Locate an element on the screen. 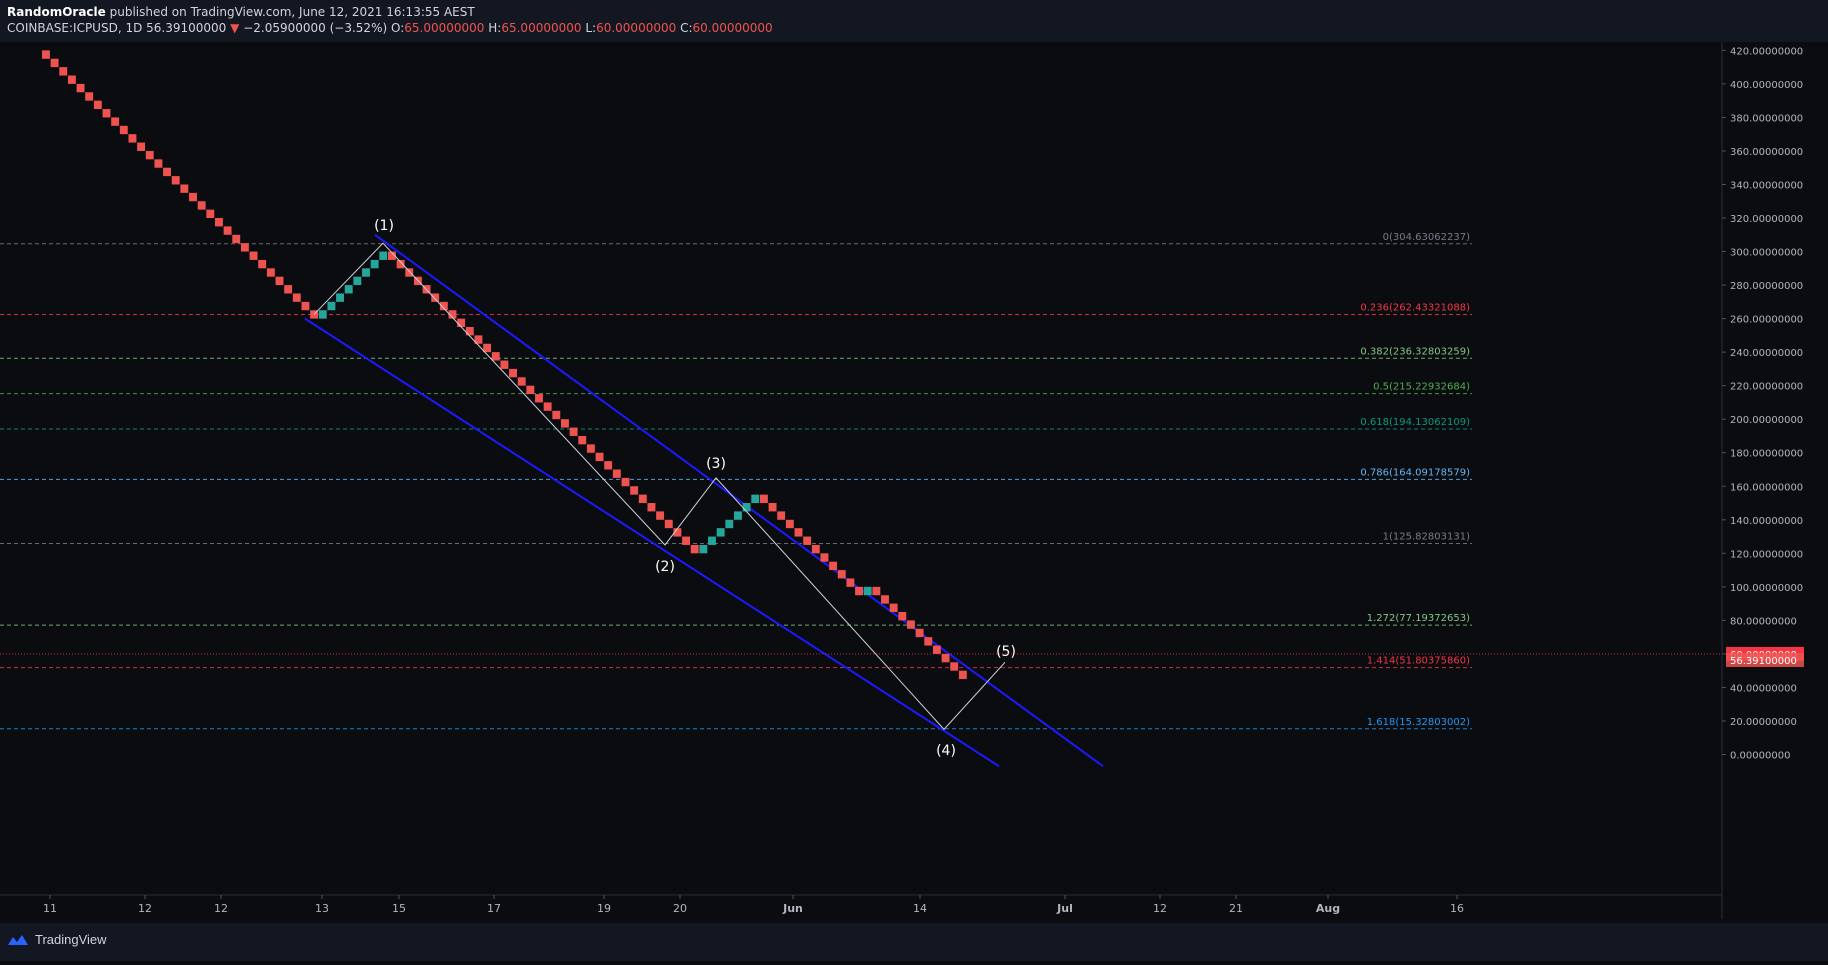 Image resolution: width=1828 pixels, height=965 pixels. change-down-icon: ▼ is located at coordinates (235, 28).